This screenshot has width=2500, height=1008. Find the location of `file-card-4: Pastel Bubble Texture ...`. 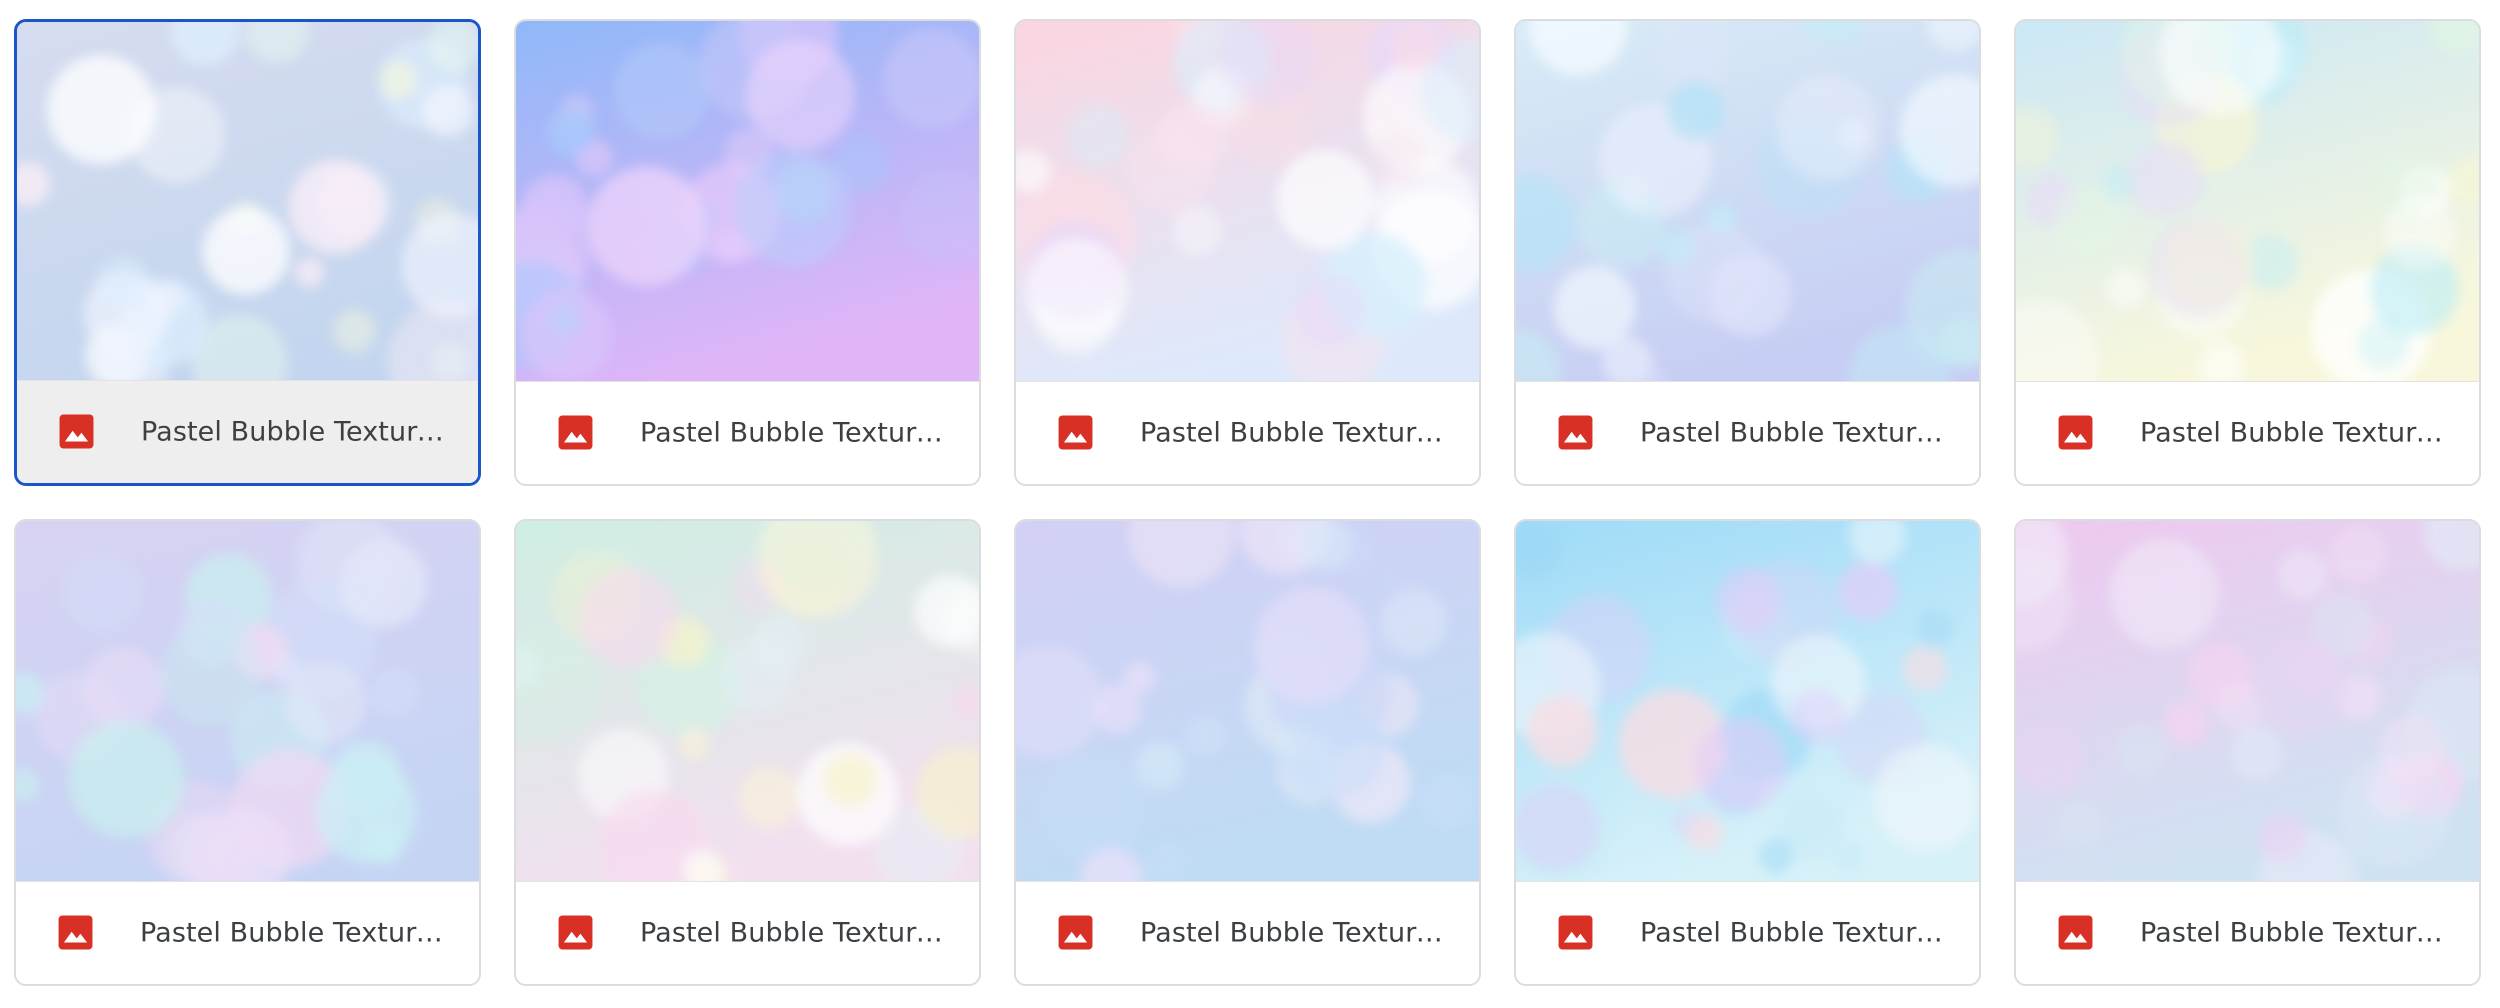

file-card-4: Pastel Bubble Texture ... is located at coordinates (1747, 252).